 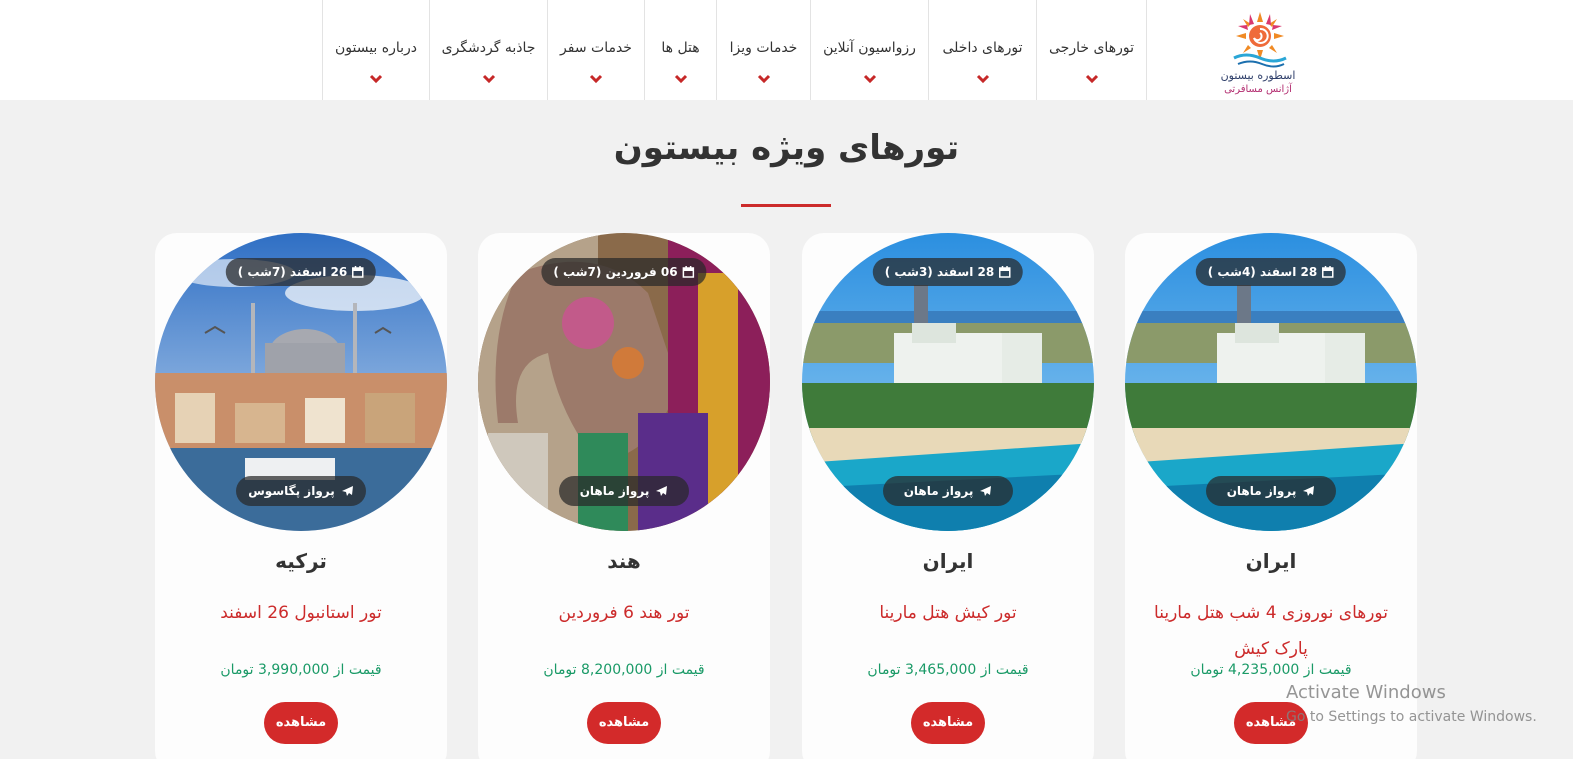 What do you see at coordinates (1258, 75) in the screenshot?
I see `logo-brand-text: اسطوره بیستون` at bounding box center [1258, 75].